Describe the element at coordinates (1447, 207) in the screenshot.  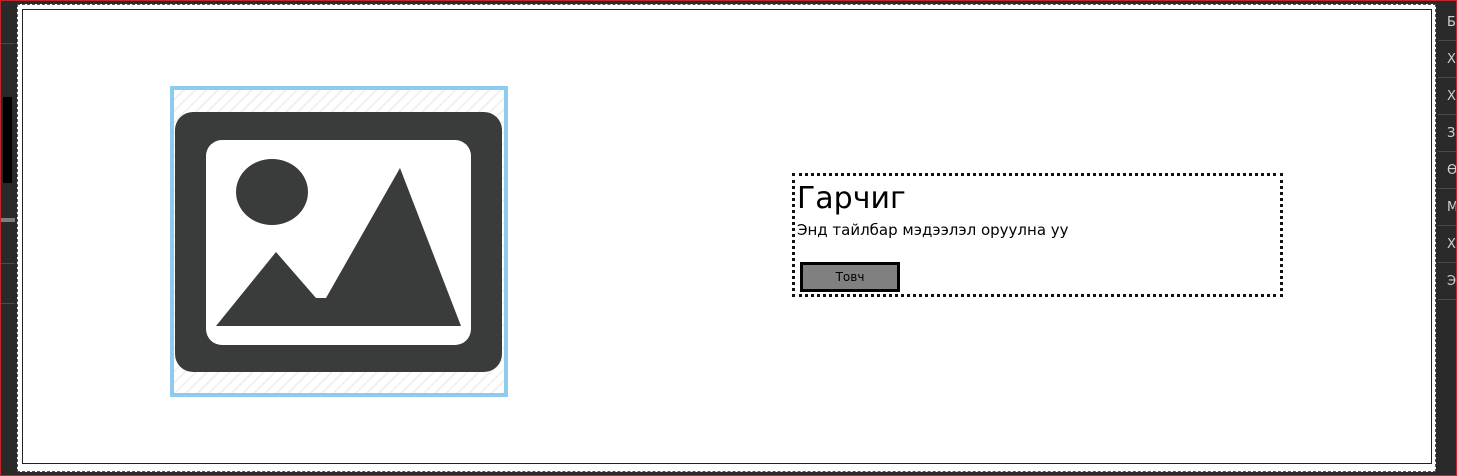
I see `sidebar-item-6: М` at that location.